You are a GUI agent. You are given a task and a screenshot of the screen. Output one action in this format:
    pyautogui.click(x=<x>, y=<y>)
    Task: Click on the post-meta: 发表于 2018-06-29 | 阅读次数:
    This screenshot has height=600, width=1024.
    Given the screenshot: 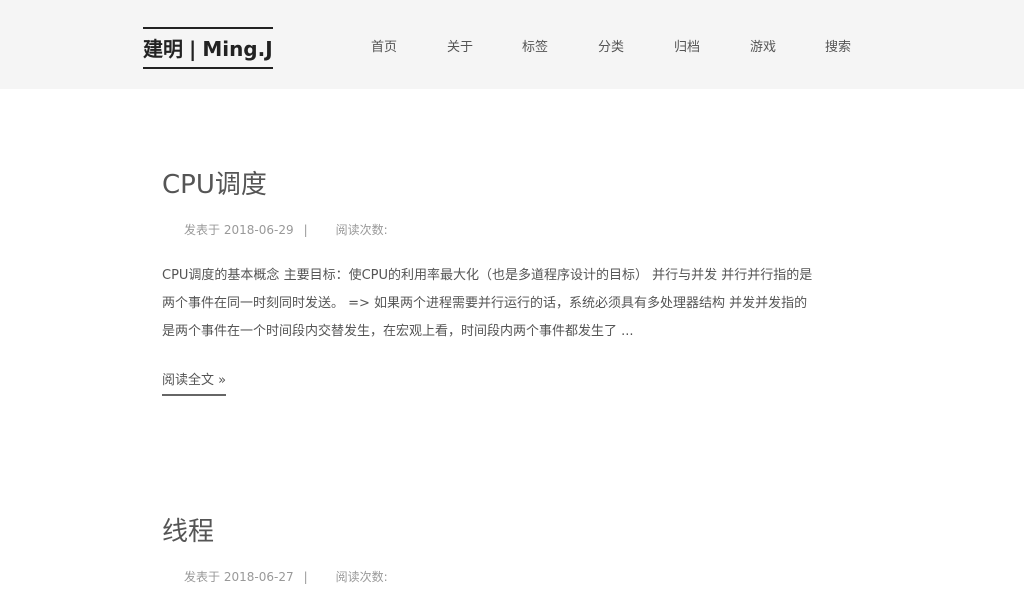 What is the action you would take?
    pyautogui.click(x=286, y=230)
    